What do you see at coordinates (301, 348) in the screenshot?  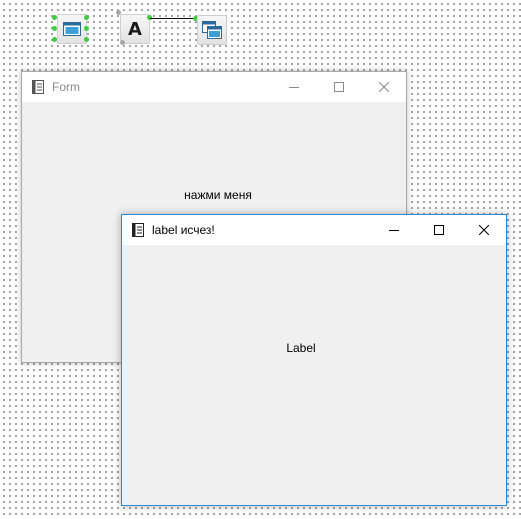 I see `label-text: Label` at bounding box center [301, 348].